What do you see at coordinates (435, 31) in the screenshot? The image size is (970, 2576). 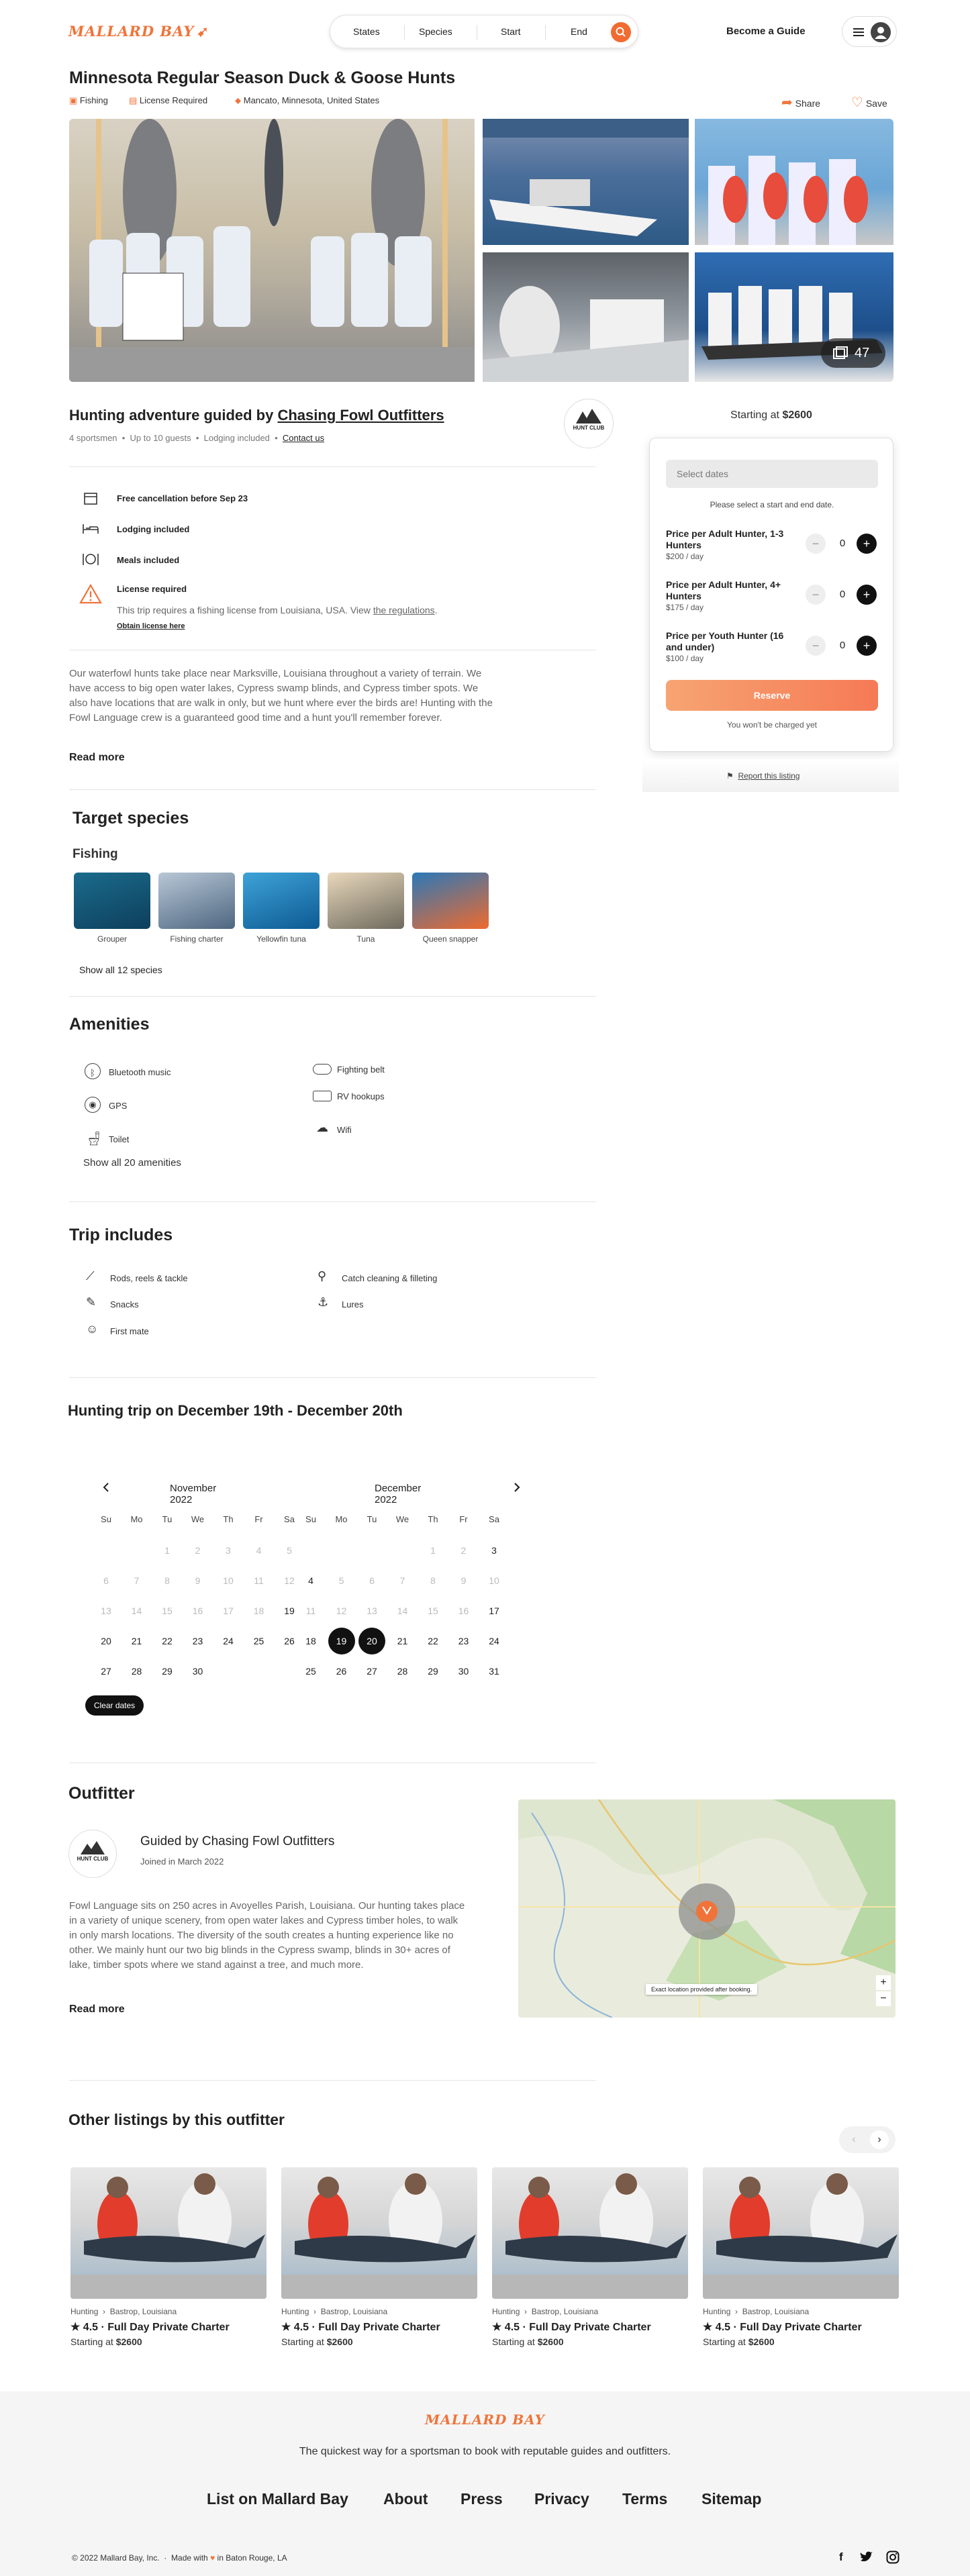 I see `search-species: Species` at bounding box center [435, 31].